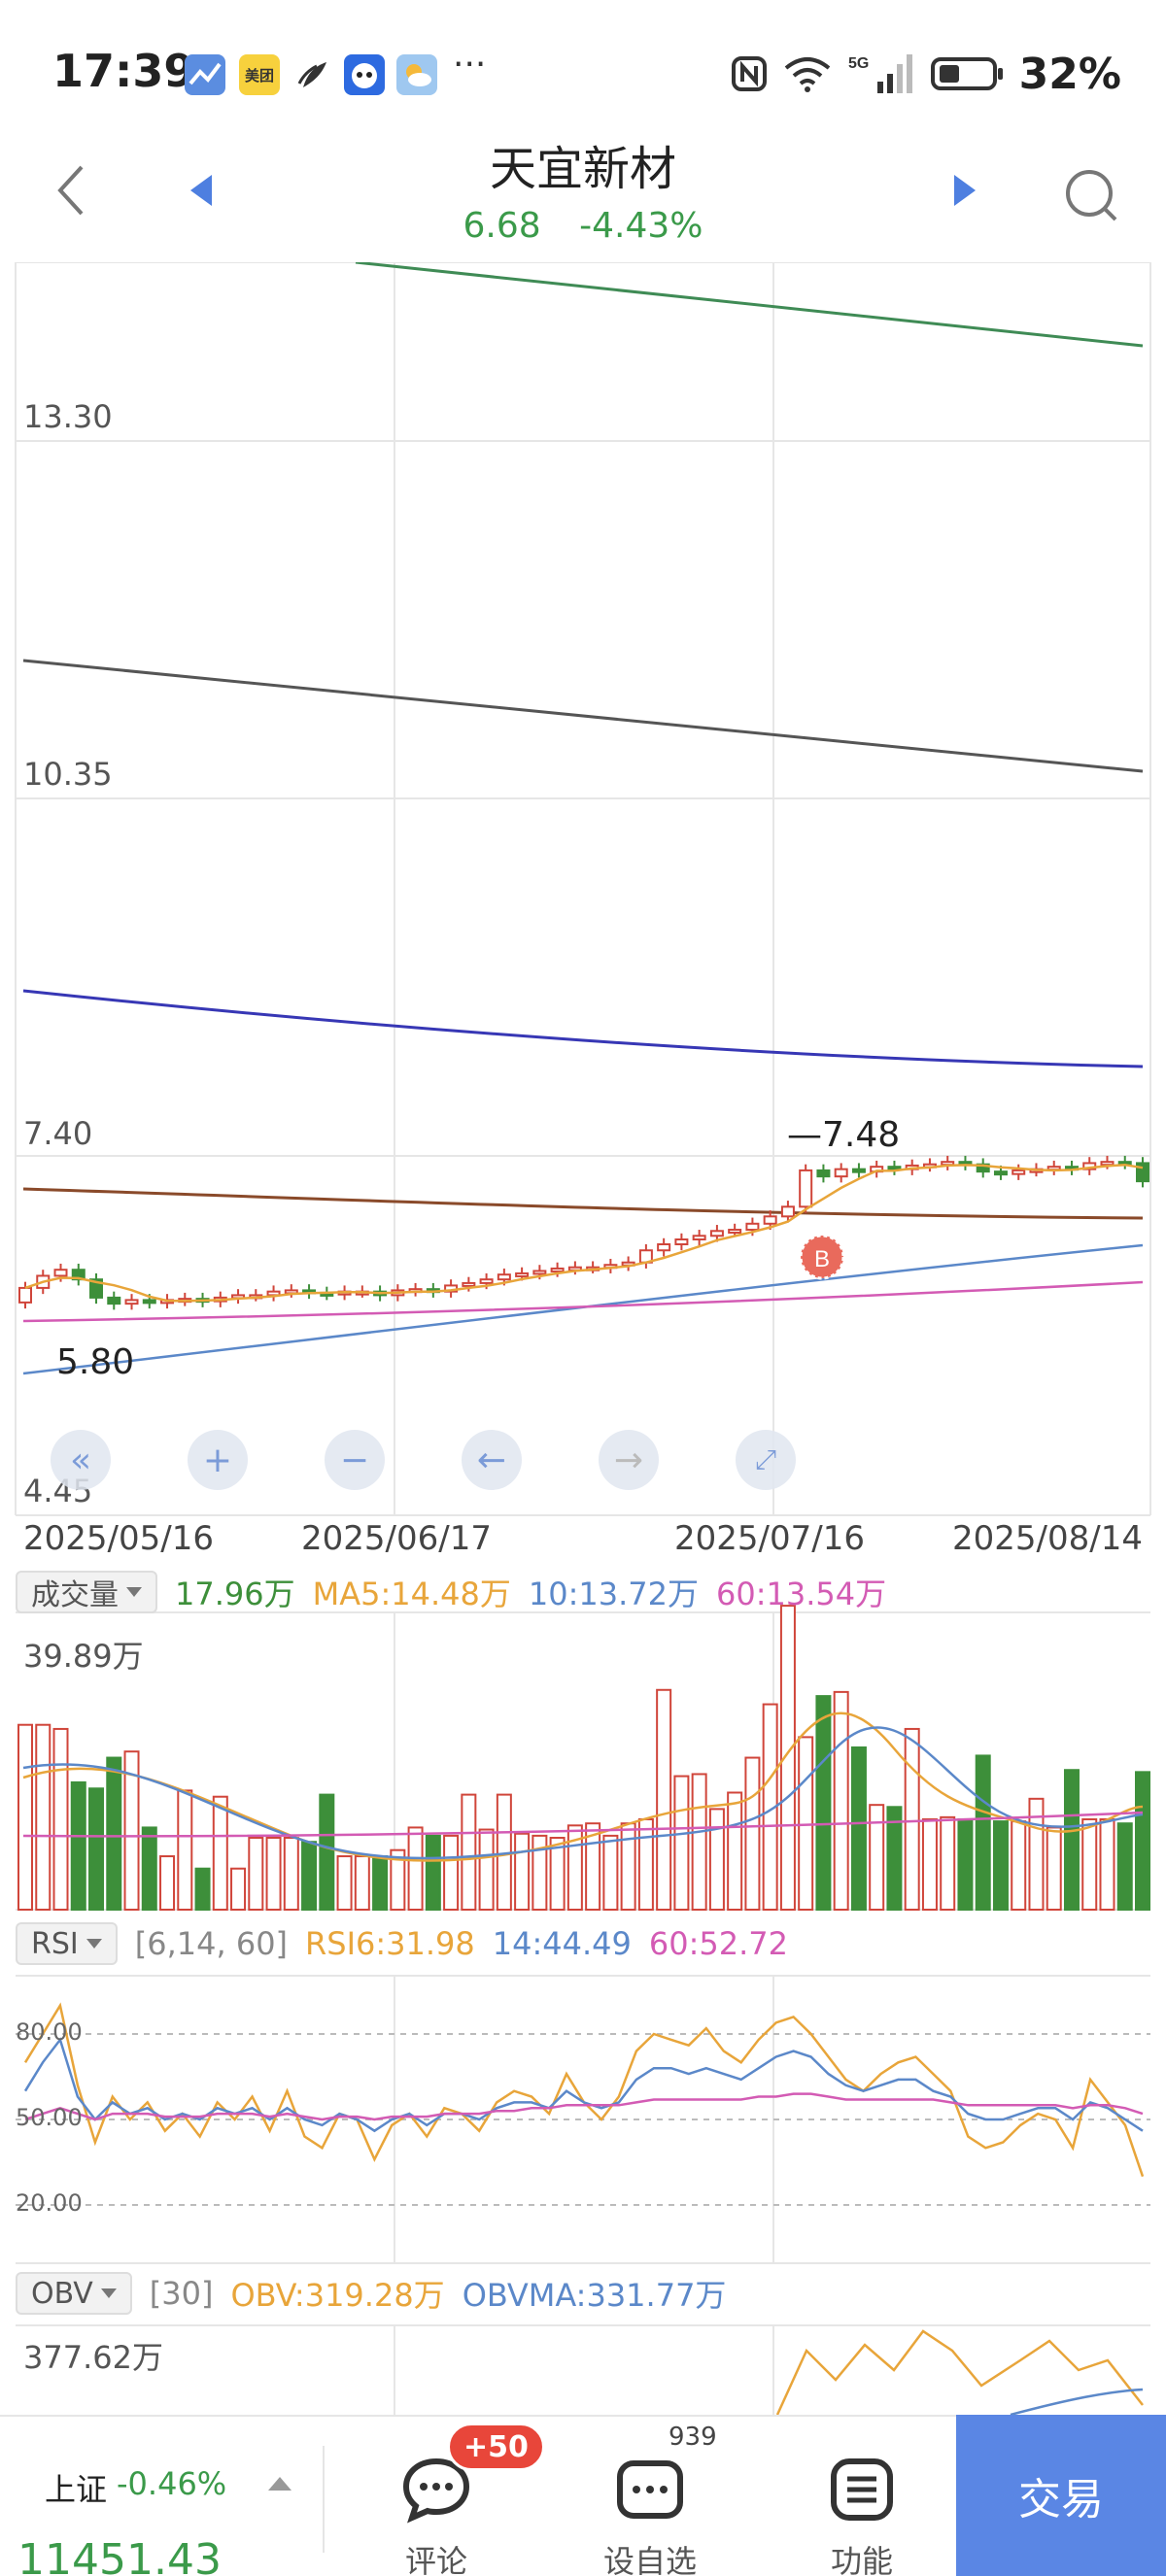  Describe the element at coordinates (119, 2555) in the screenshot. I see `index-value: 11451.43` at that location.